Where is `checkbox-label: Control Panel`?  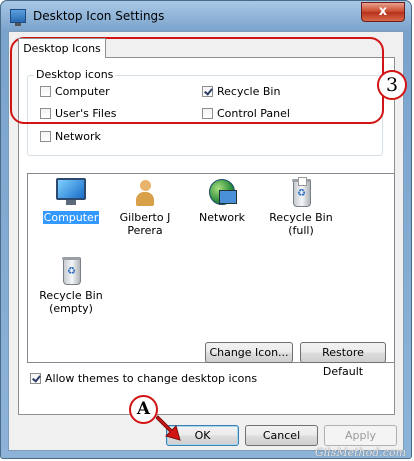
checkbox-label: Control Panel is located at coordinates (253, 113).